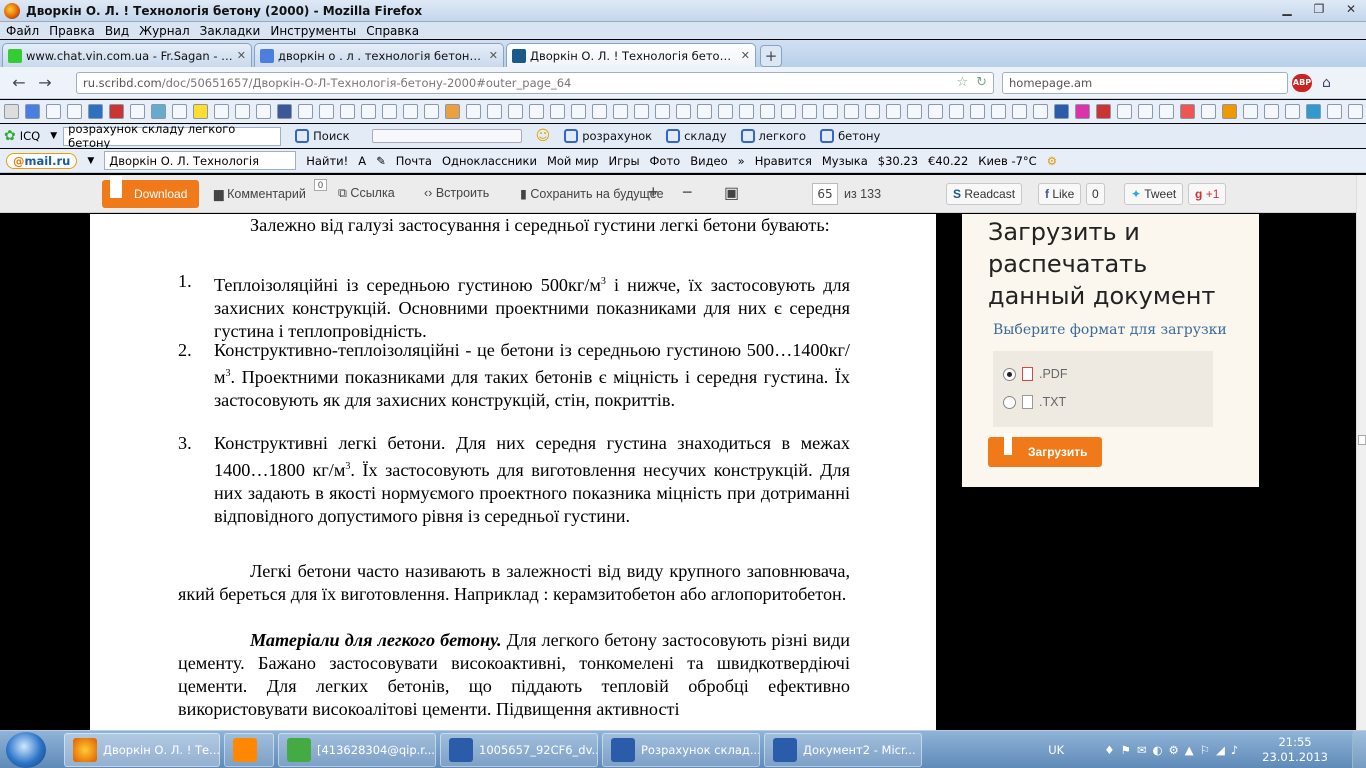 This screenshot has width=1366, height=768. What do you see at coordinates (172, 136) in the screenshot?
I see `icq-search-input: розрахунок складу легкого бетону` at bounding box center [172, 136].